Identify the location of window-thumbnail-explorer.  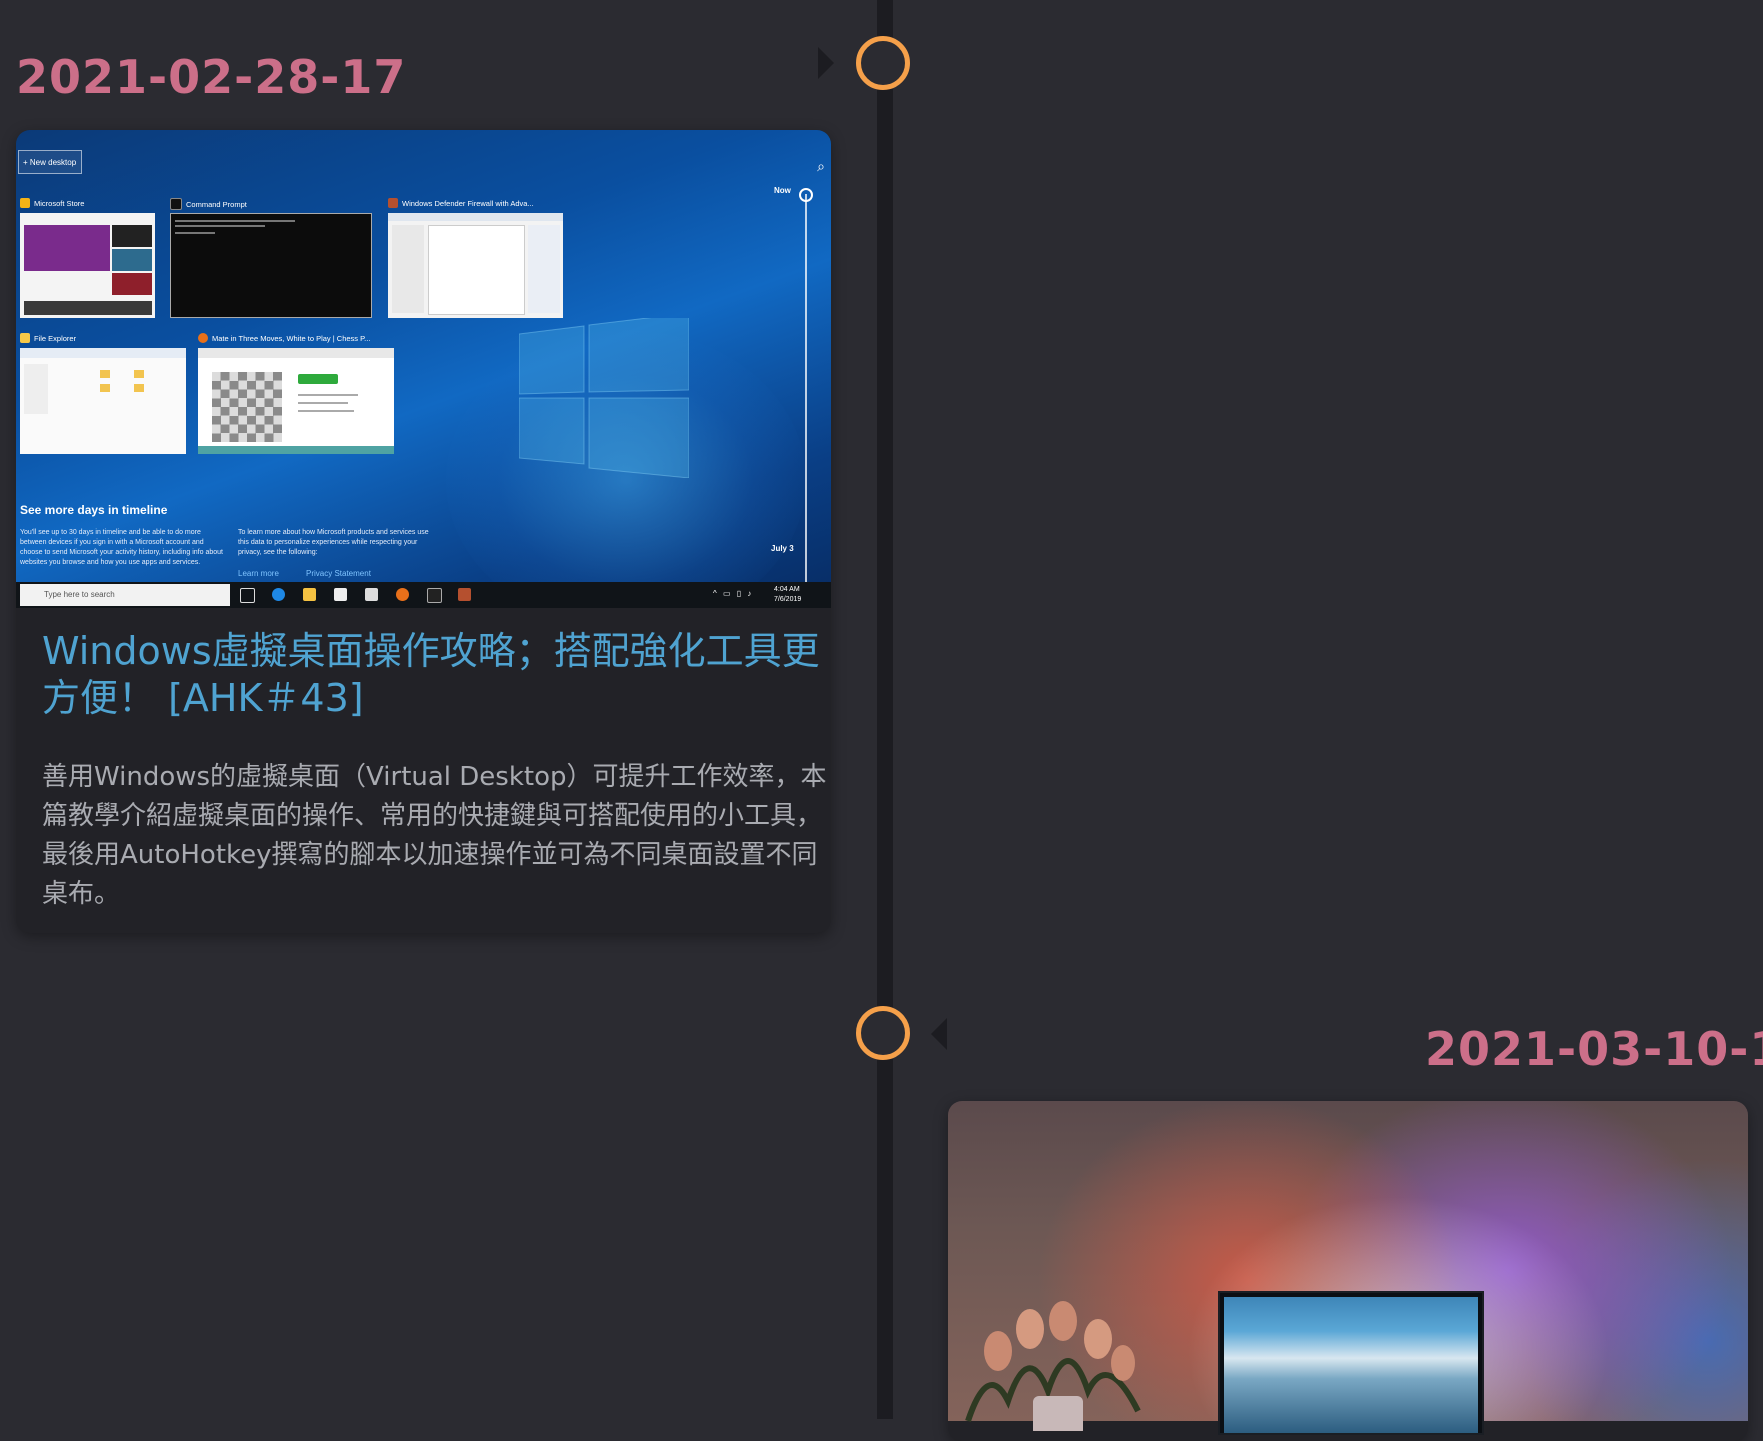
(103, 401).